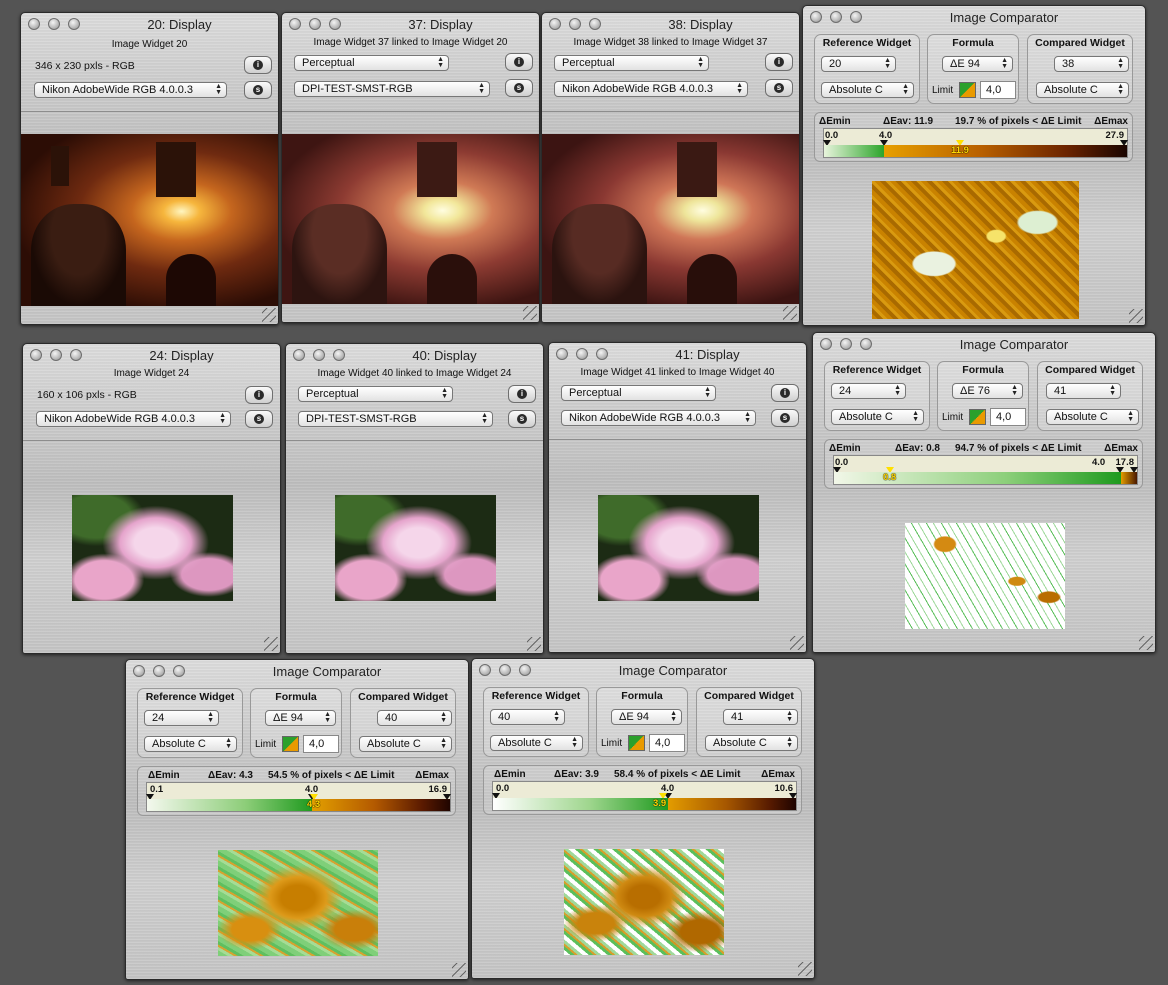  I want to click on title-bar: 41: Display, so click(677, 354).